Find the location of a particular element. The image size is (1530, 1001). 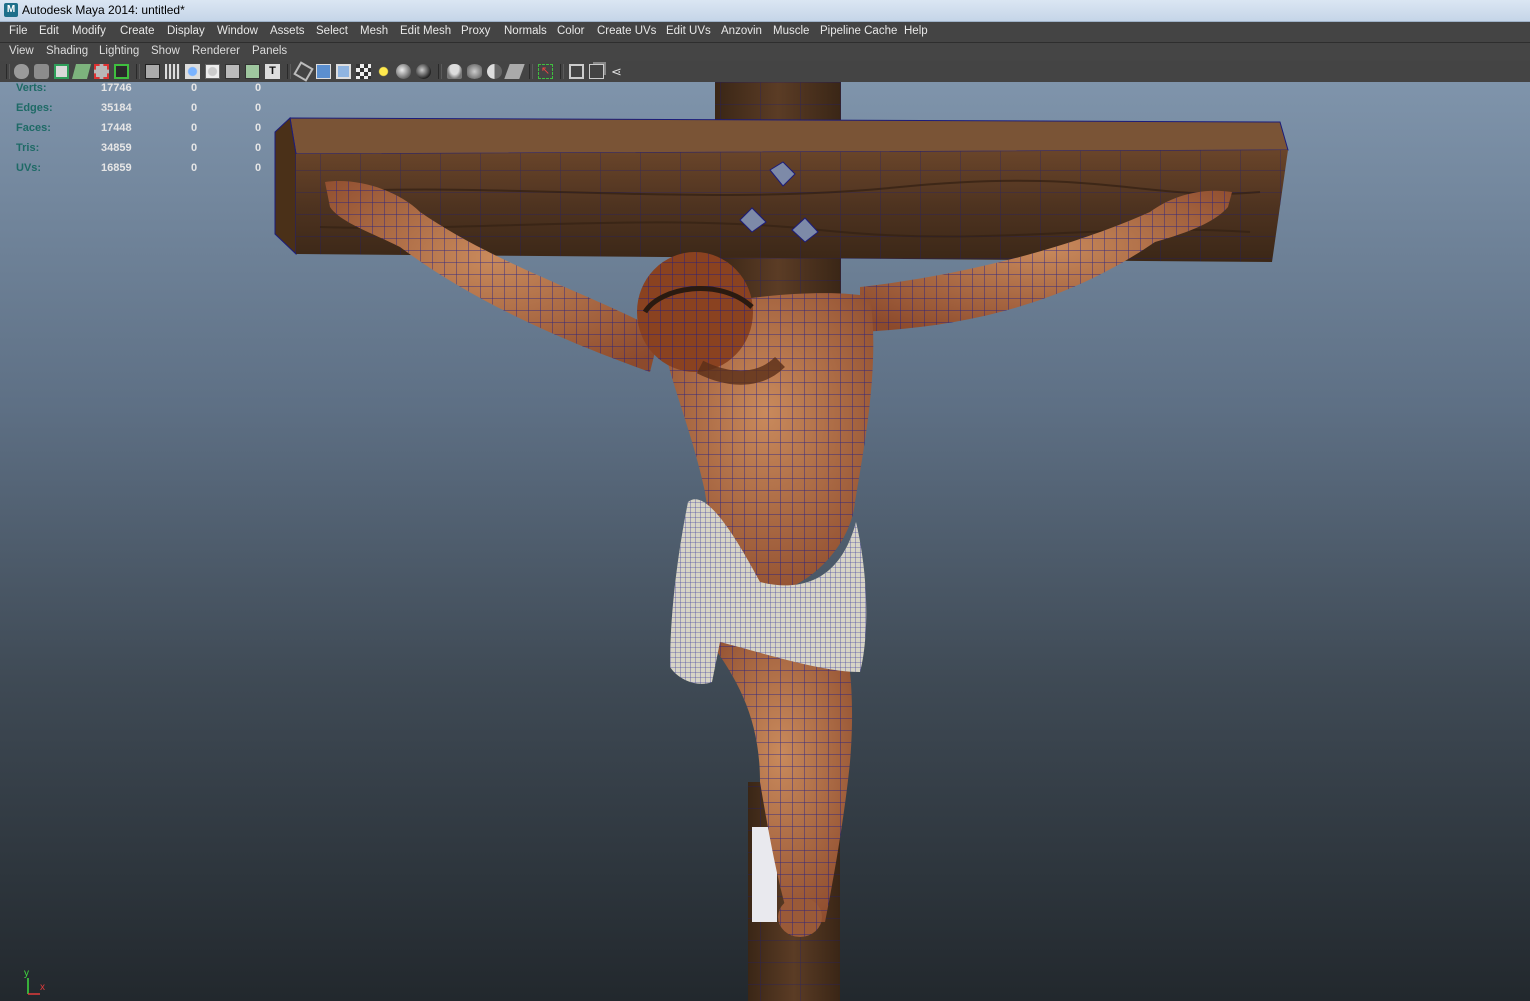

textured-icon is located at coordinates (212, 71).